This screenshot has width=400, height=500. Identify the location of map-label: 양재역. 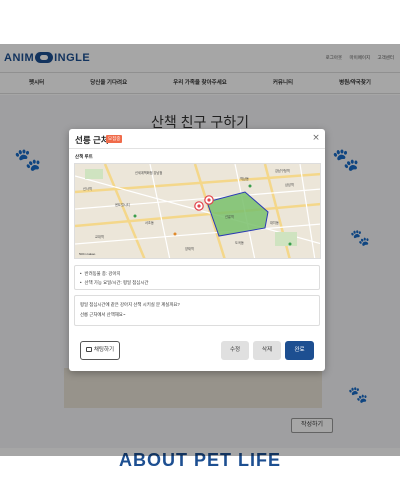
(189, 249).